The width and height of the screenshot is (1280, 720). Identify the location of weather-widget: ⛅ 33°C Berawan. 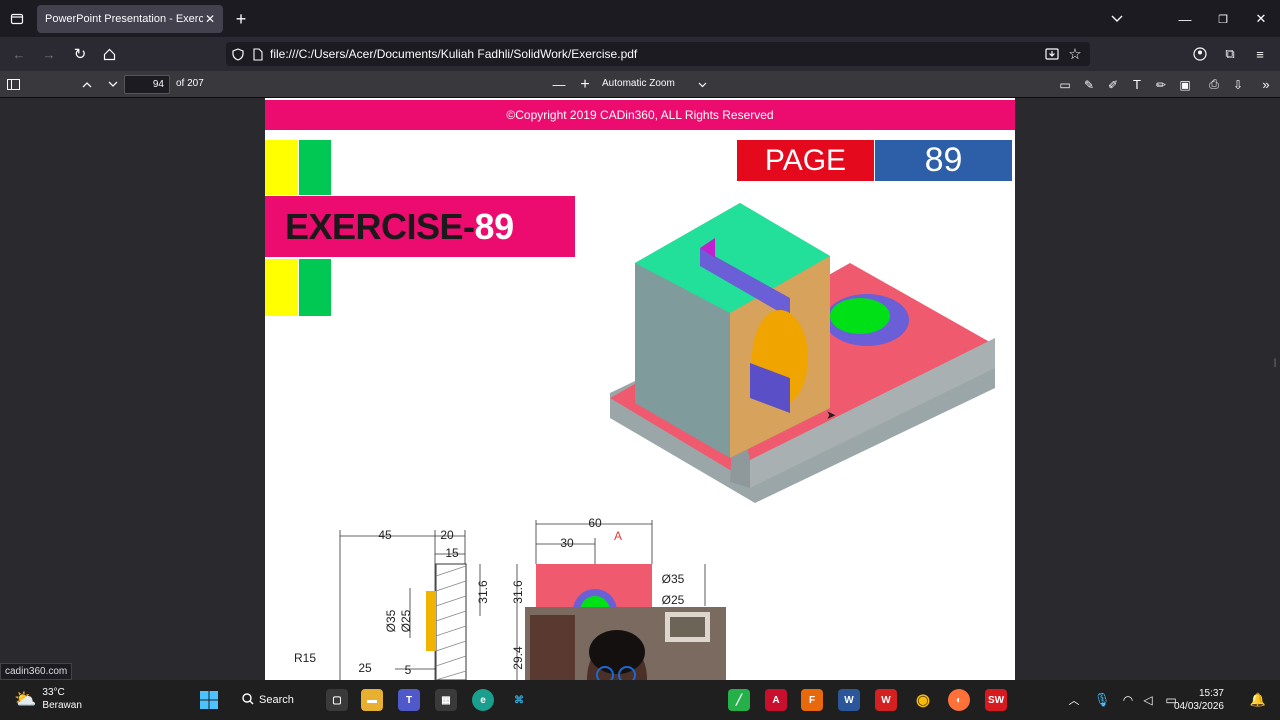
(48, 699).